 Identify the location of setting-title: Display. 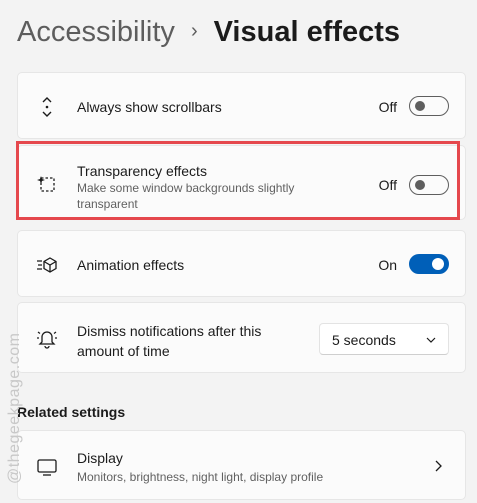
(100, 458).